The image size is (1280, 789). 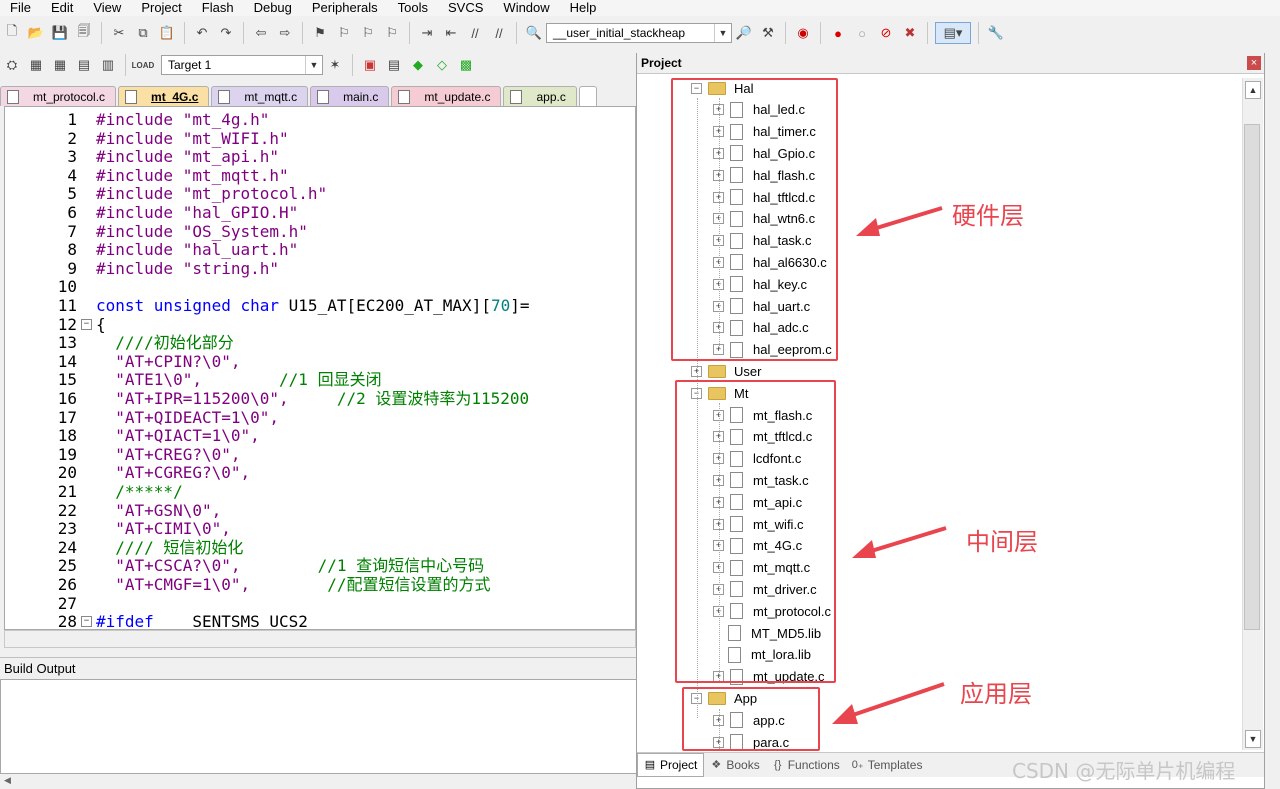 What do you see at coordinates (161, 8) in the screenshot?
I see `menu-project: Project` at bounding box center [161, 8].